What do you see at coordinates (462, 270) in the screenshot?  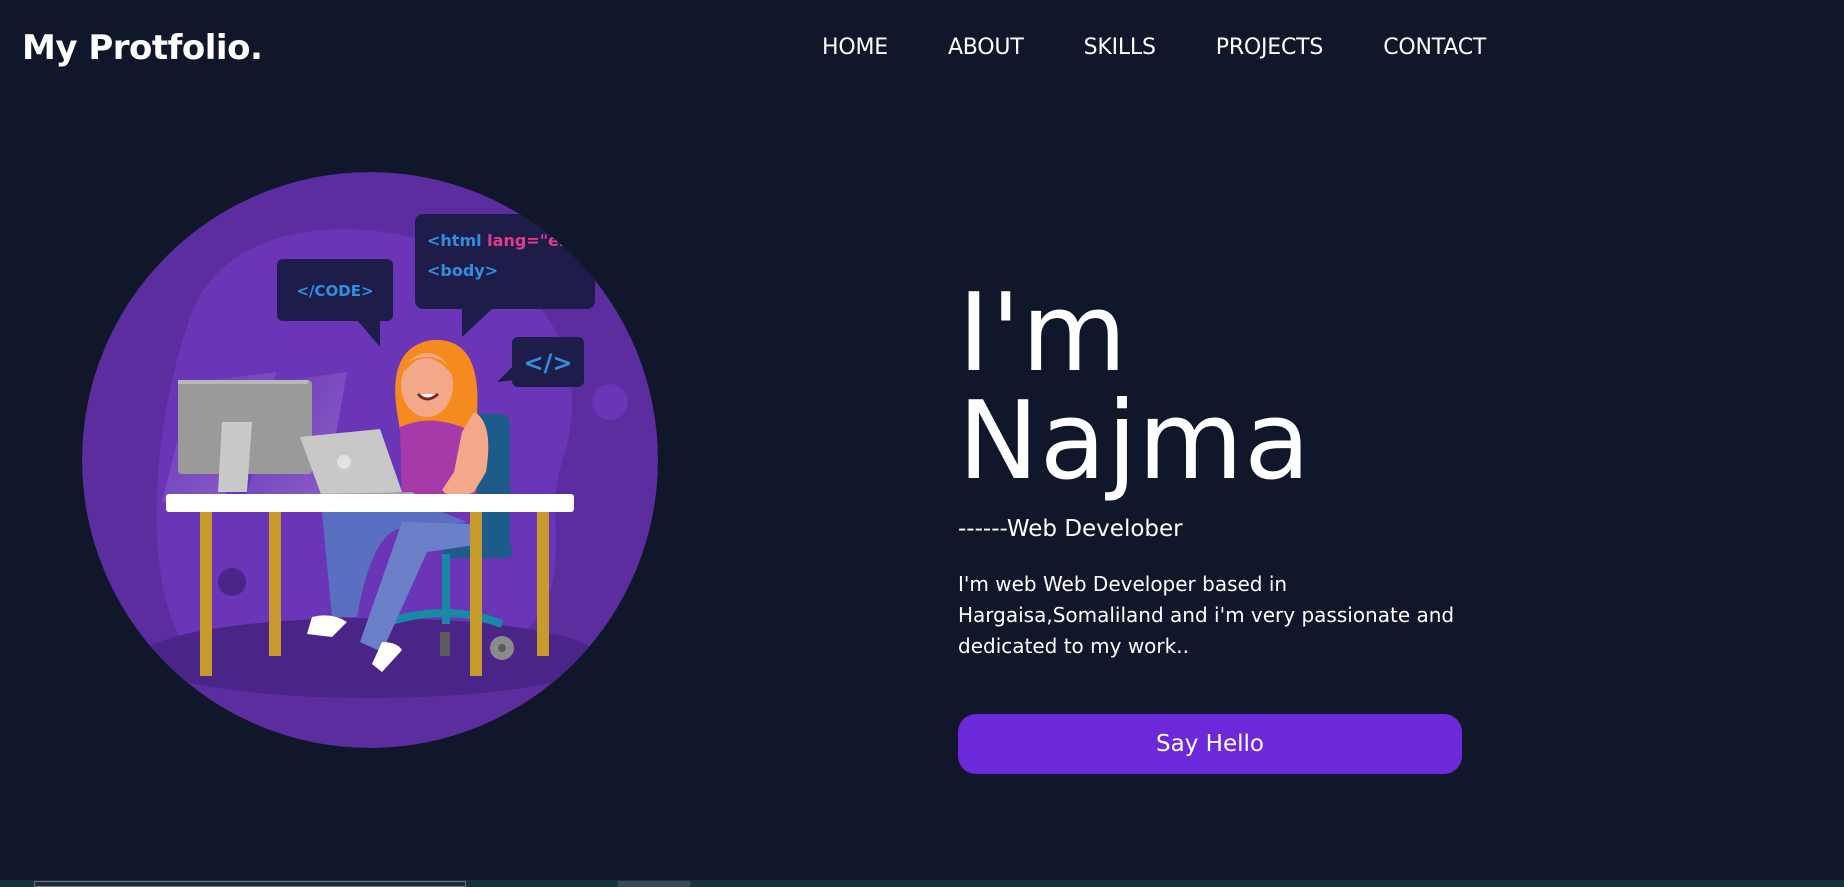 I see `body-tag-text: <body>` at bounding box center [462, 270].